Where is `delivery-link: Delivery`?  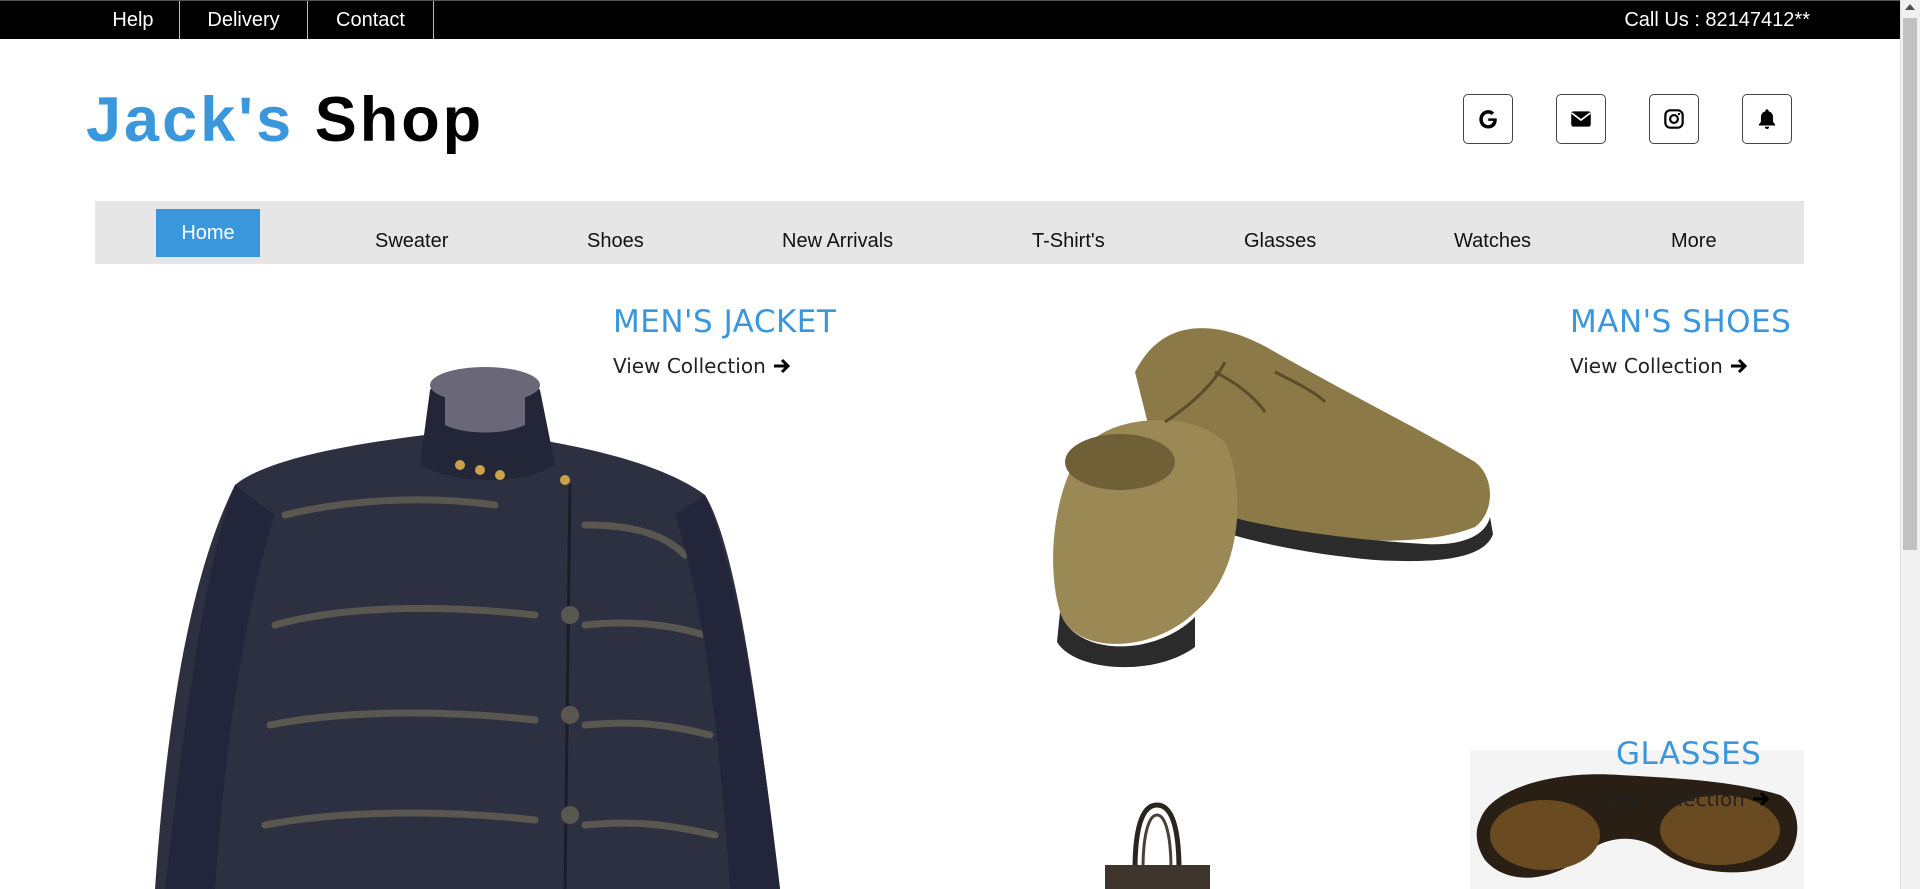 delivery-link: Delivery is located at coordinates (244, 20).